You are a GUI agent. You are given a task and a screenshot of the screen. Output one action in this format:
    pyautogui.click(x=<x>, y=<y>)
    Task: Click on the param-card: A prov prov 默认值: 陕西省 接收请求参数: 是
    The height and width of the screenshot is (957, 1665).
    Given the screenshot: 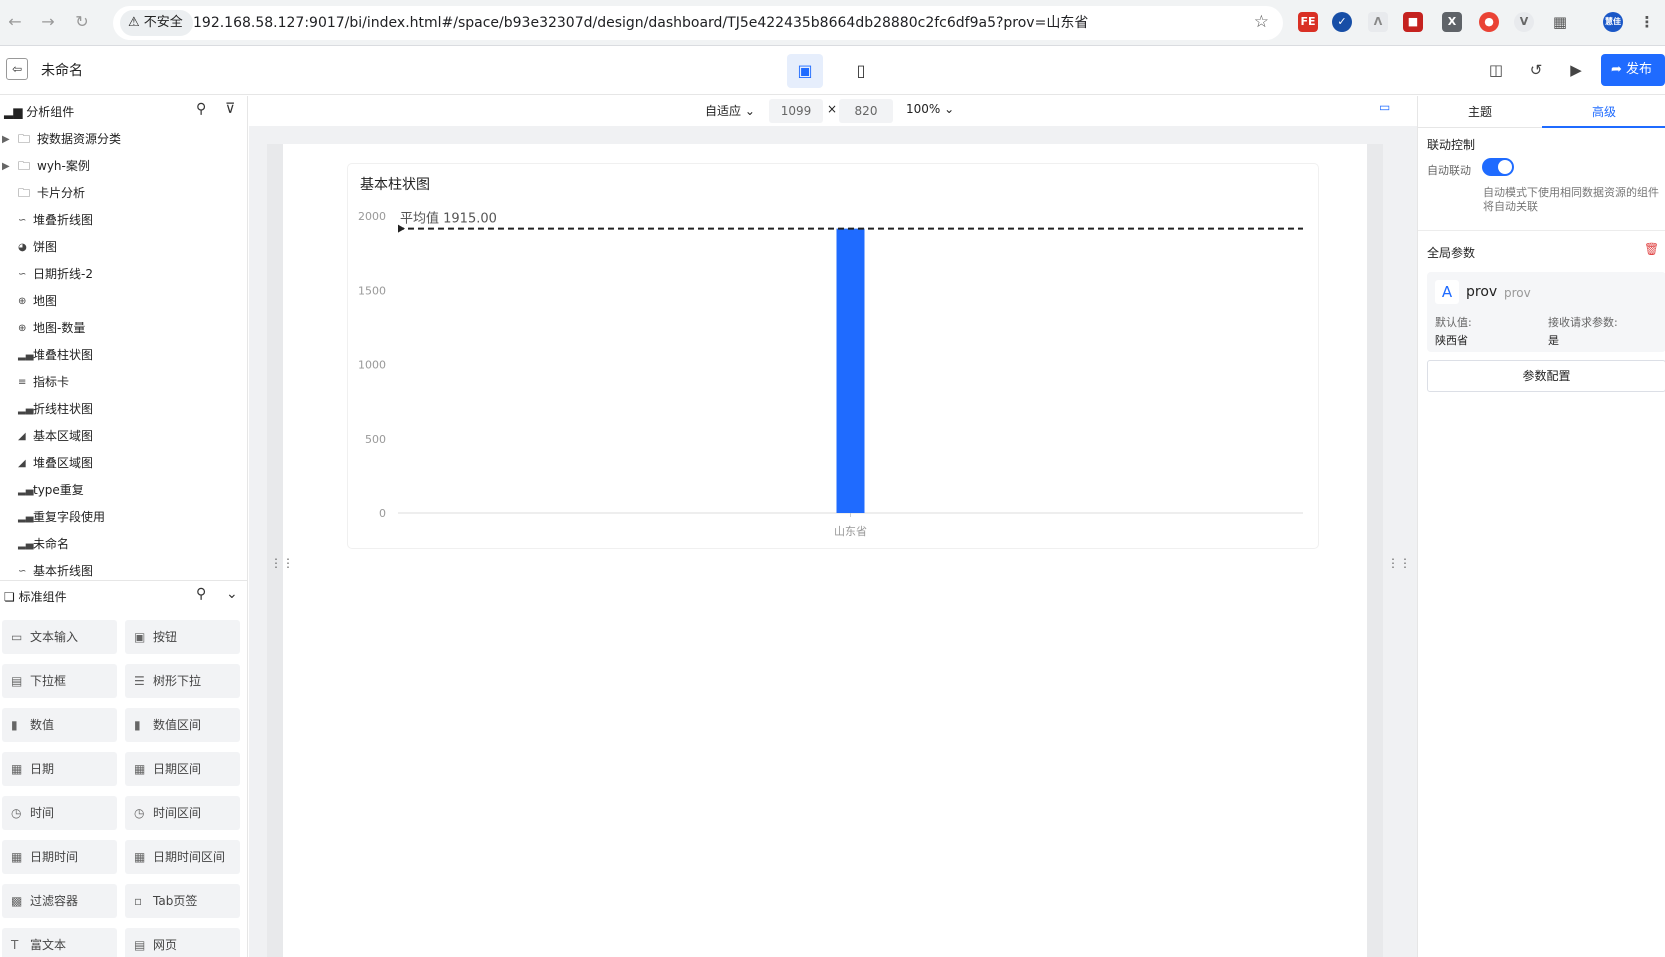 What is the action you would take?
    pyautogui.click(x=1546, y=312)
    